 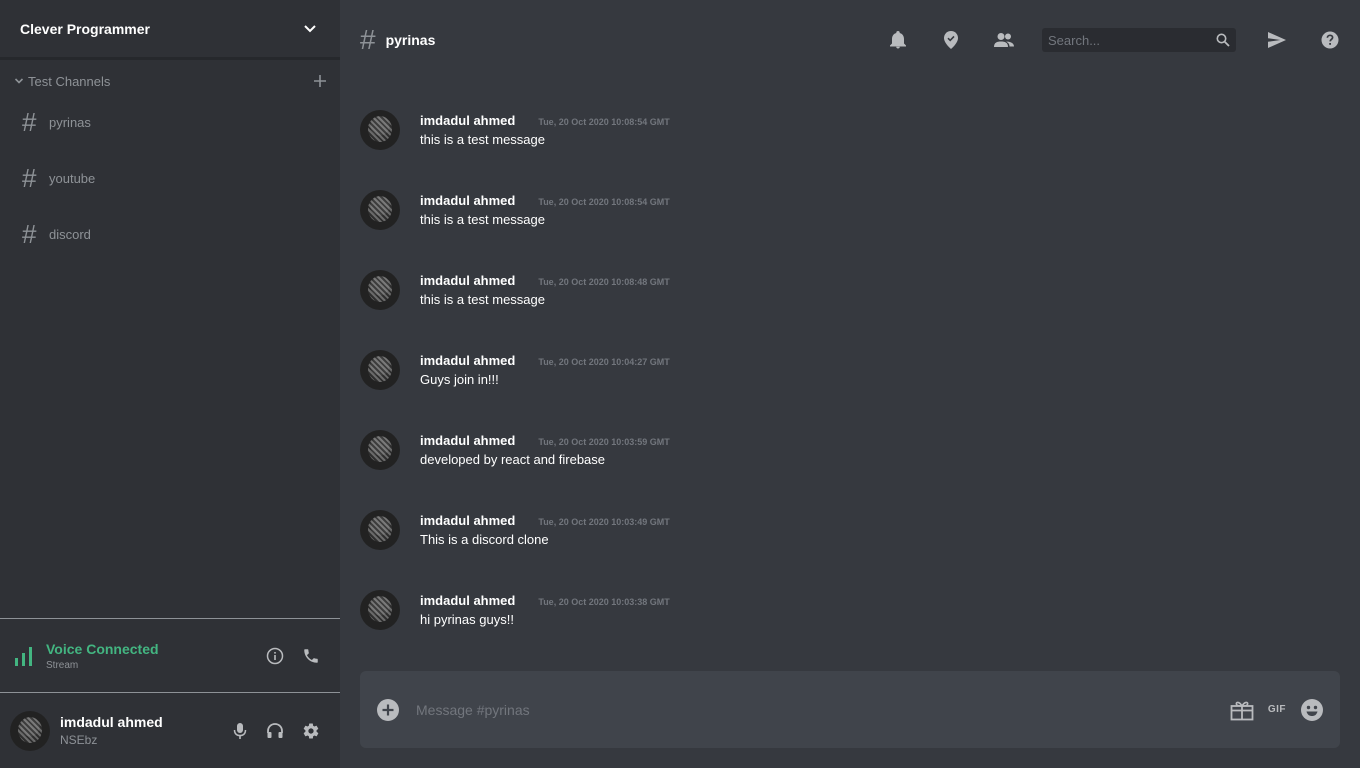 I want to click on headset-icon, so click(x=275, y=731).